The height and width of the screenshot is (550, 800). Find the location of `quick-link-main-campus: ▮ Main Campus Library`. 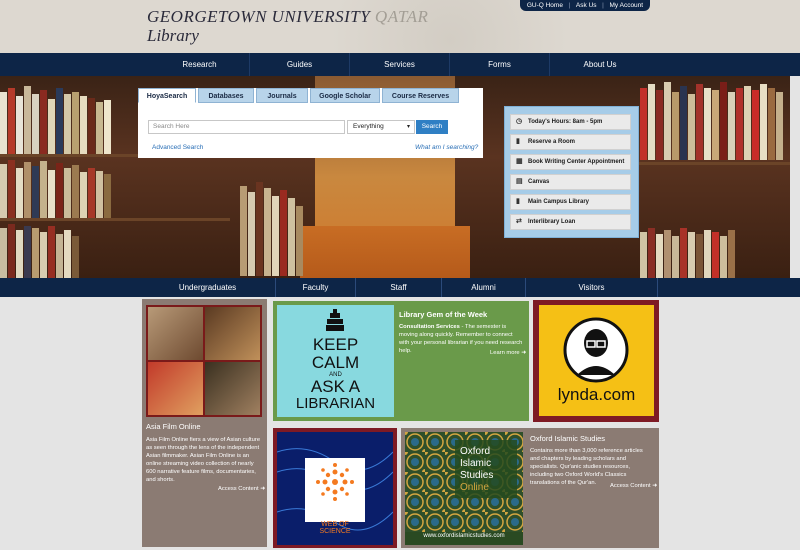

quick-link-main-campus: ▮ Main Campus Library is located at coordinates (570, 202).